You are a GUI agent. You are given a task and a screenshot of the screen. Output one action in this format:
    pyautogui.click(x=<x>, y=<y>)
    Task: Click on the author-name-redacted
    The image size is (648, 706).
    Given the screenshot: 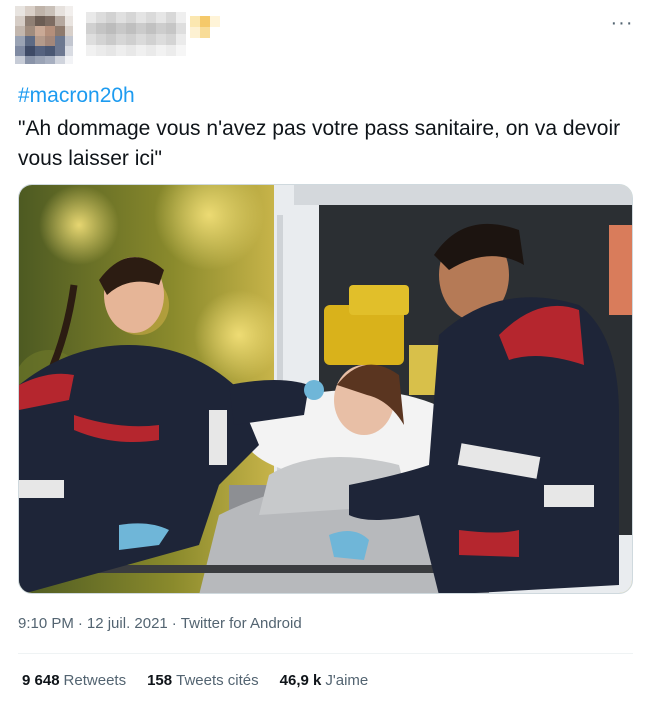 What is the action you would take?
    pyautogui.click(x=138, y=34)
    